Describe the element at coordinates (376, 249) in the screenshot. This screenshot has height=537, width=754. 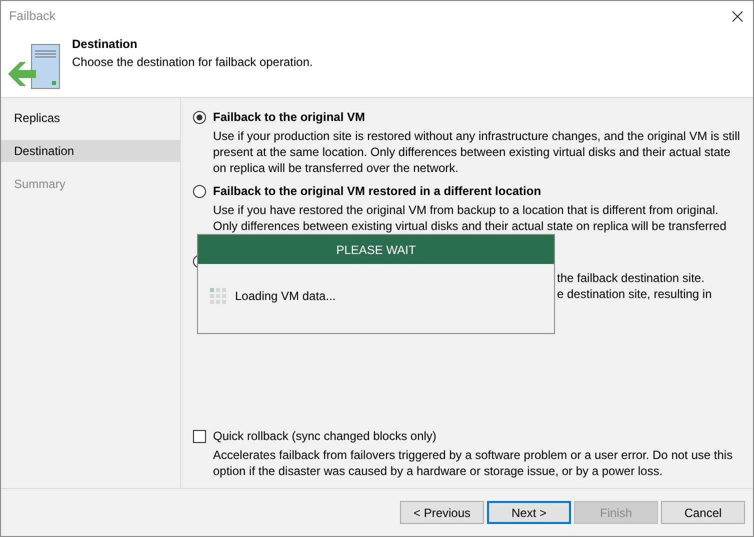
I see `dialog-title: PLEASE WAIT` at that location.